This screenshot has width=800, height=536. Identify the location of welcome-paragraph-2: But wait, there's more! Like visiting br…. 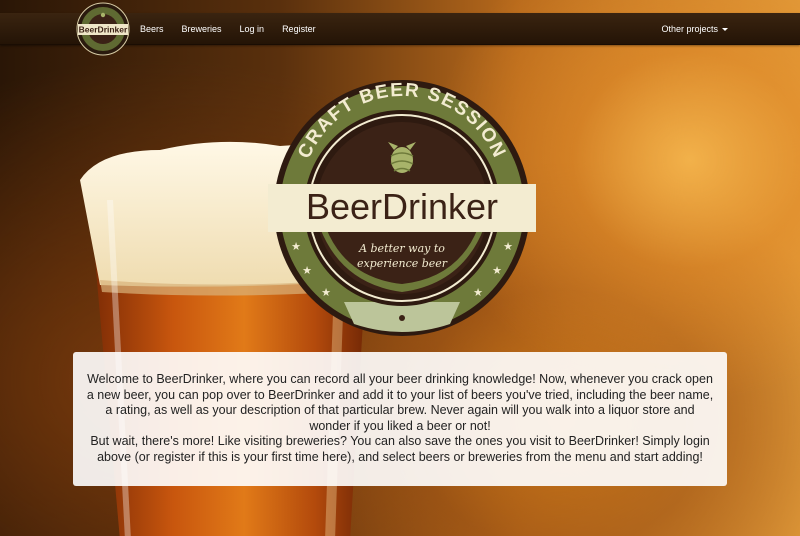
(400, 449).